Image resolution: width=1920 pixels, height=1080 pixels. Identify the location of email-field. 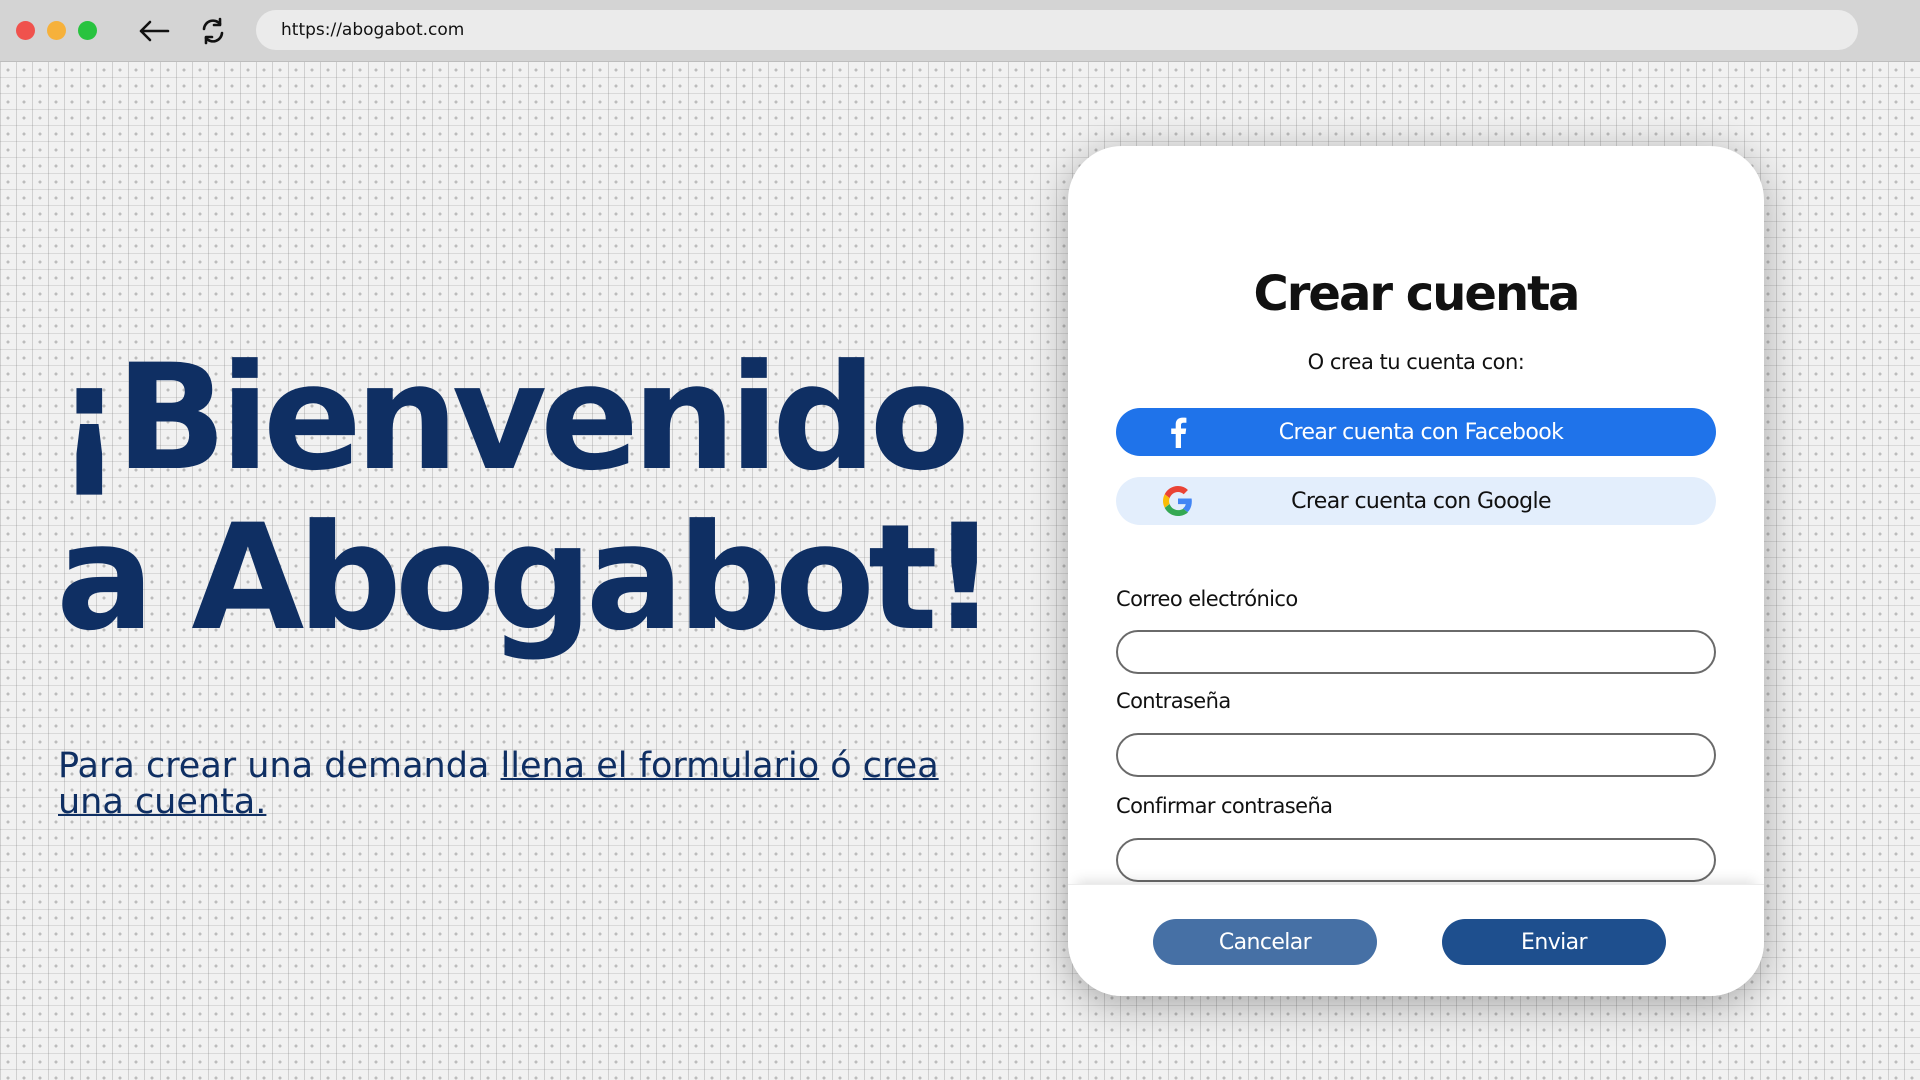
(1416, 652).